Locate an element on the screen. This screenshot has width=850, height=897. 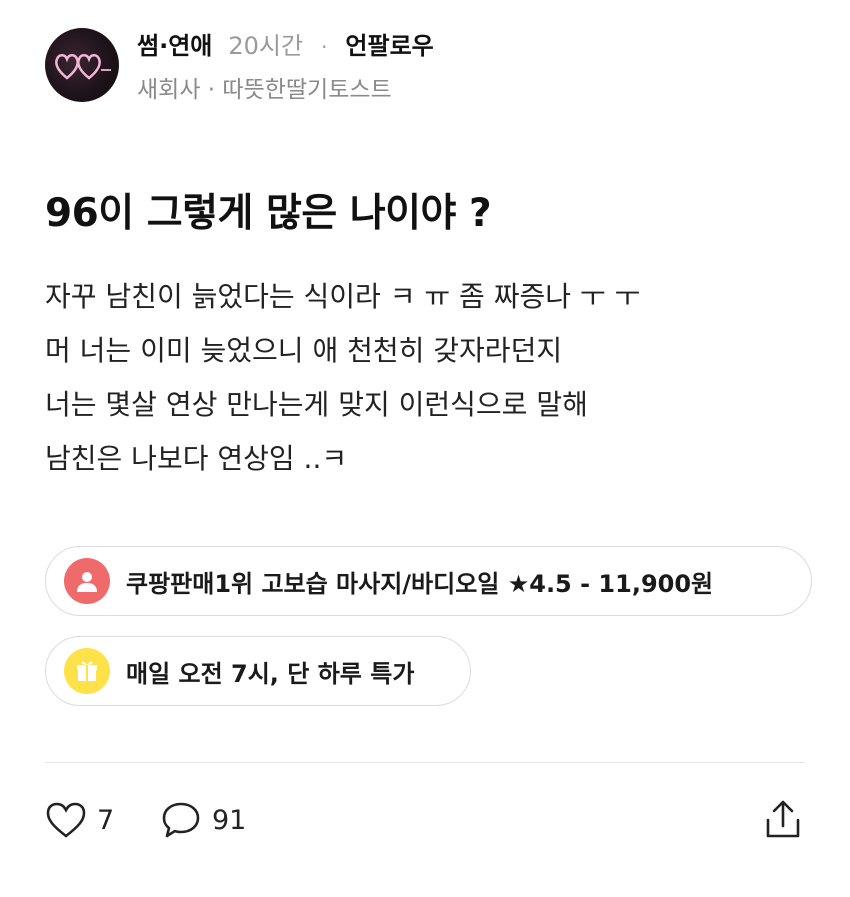
ad-chip-deal: 매일 오전 7시, 단 하루 특가 is located at coordinates (258, 671).